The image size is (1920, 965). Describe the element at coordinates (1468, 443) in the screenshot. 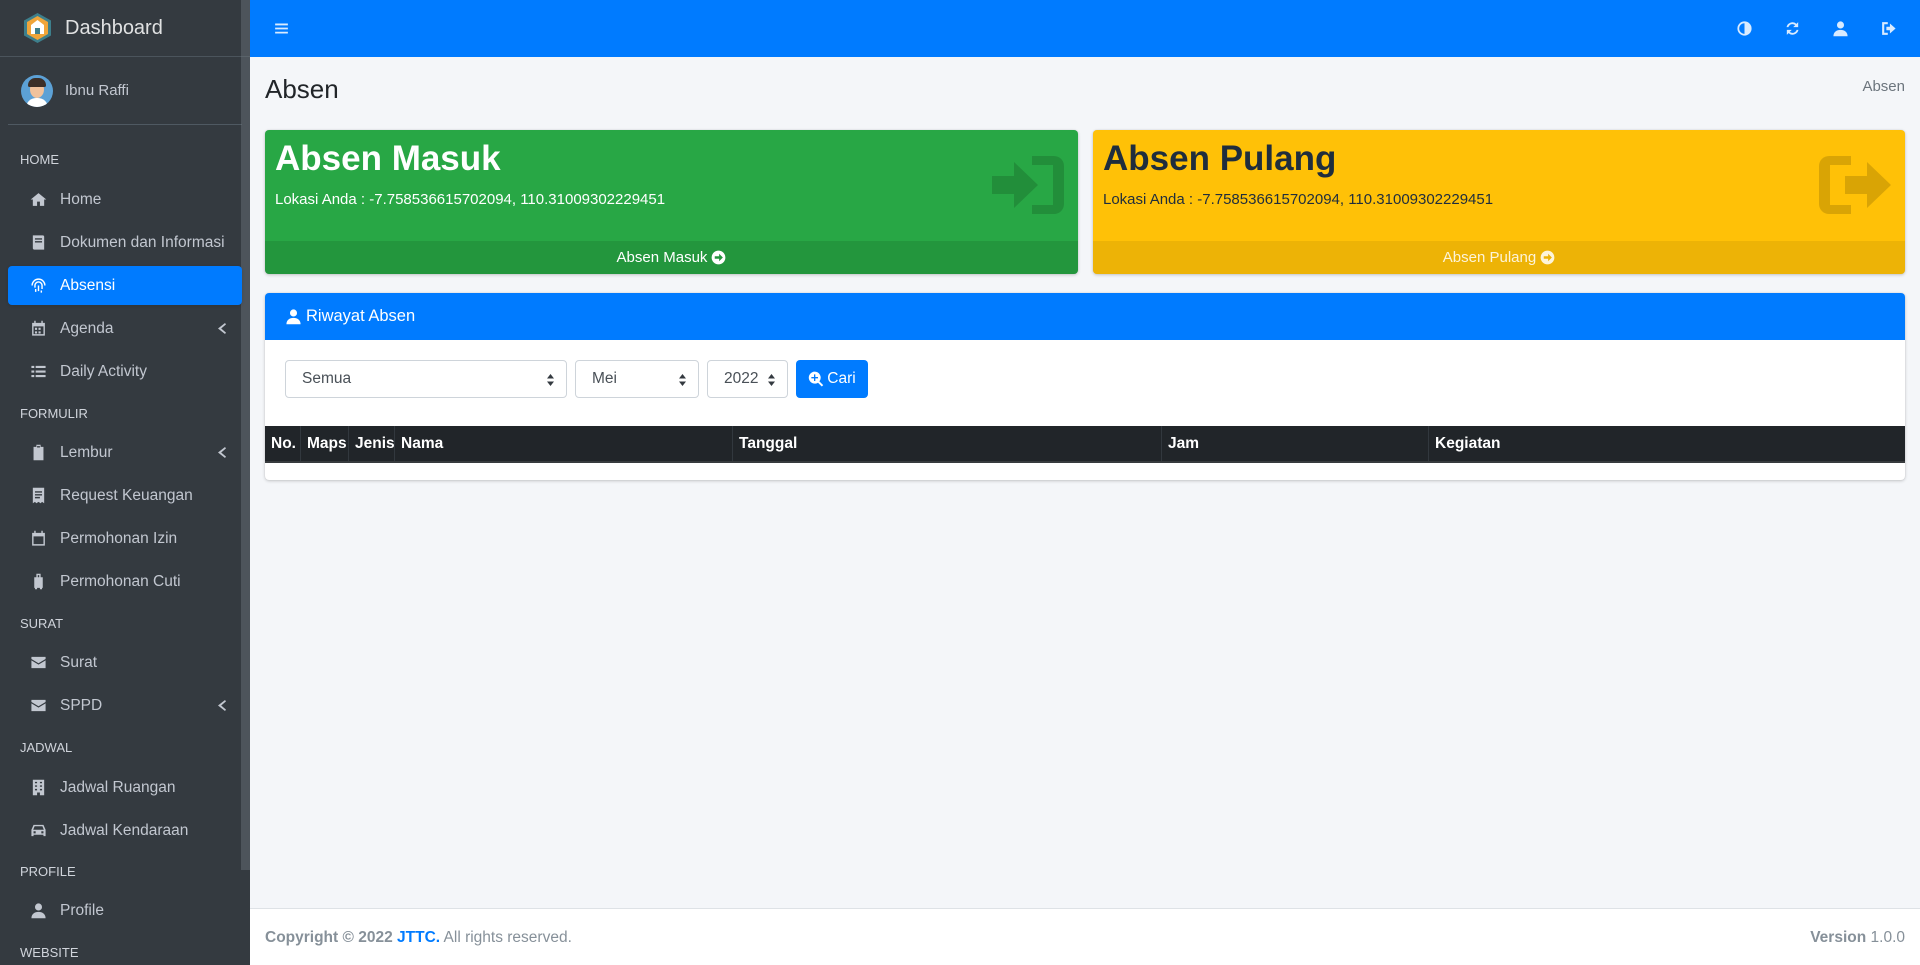

I see `column-header-kegiatan: Kegiatan` at that location.